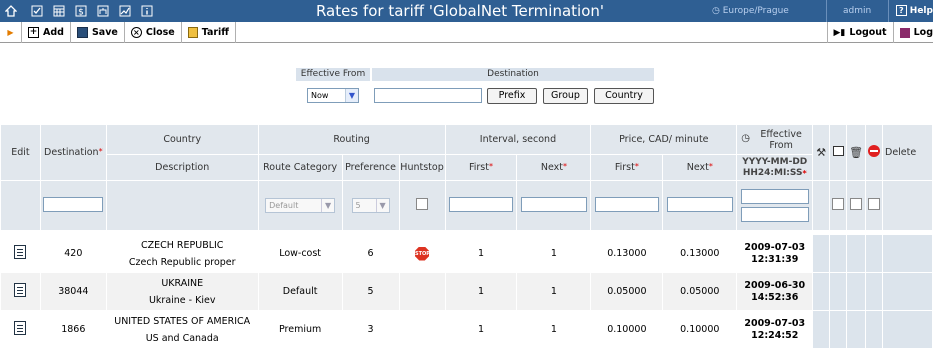  Describe the element at coordinates (700, 329) in the screenshot. I see `price-next-cell: 0.10000` at that location.